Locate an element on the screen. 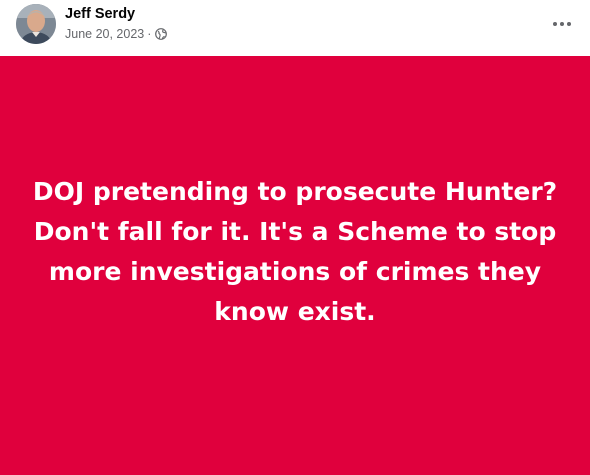 The image size is (590, 475). post-date: June 20, 2023 is located at coordinates (104, 34).